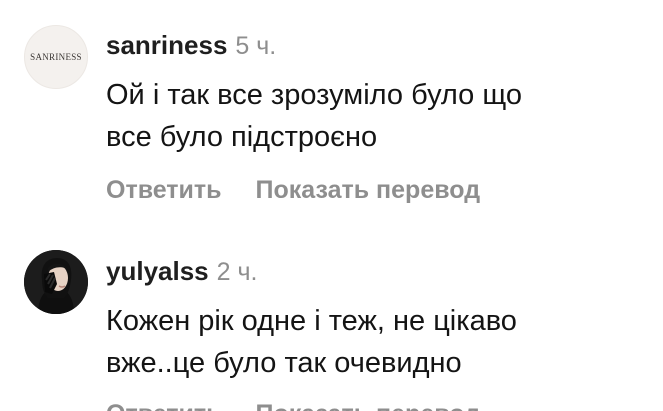  I want to click on username: yulyalss, so click(157, 271).